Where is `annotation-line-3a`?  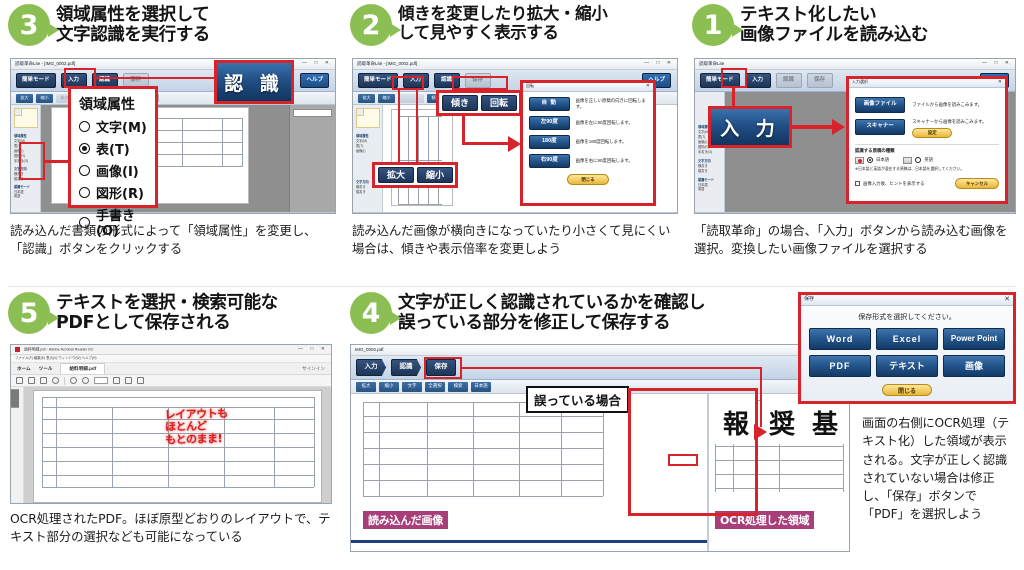 annotation-line-3a is located at coordinates (155, 78).